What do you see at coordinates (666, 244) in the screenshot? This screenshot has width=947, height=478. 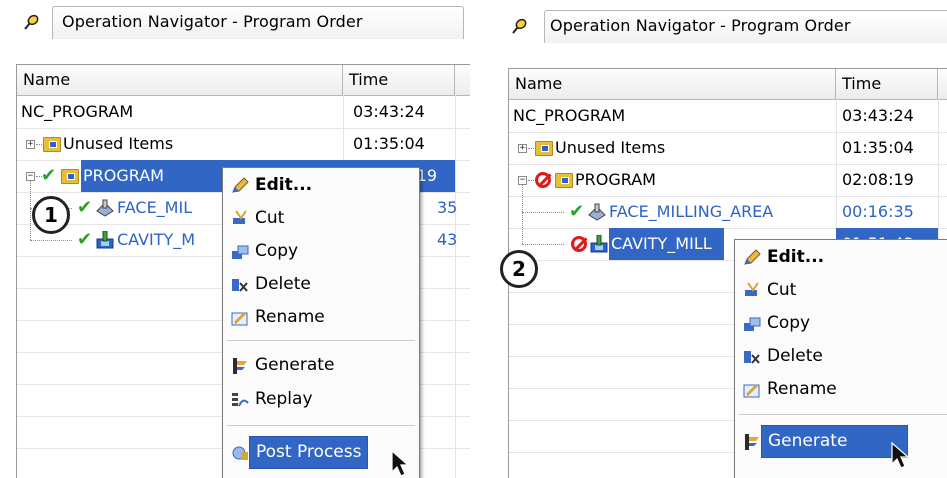 I see `row-name: CAVITY_MILL` at bounding box center [666, 244].